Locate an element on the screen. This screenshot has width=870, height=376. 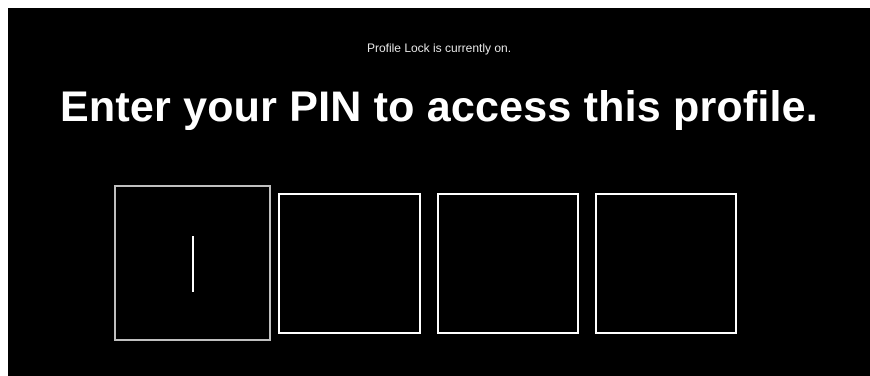
pin-digit-1-input is located at coordinates (192, 263).